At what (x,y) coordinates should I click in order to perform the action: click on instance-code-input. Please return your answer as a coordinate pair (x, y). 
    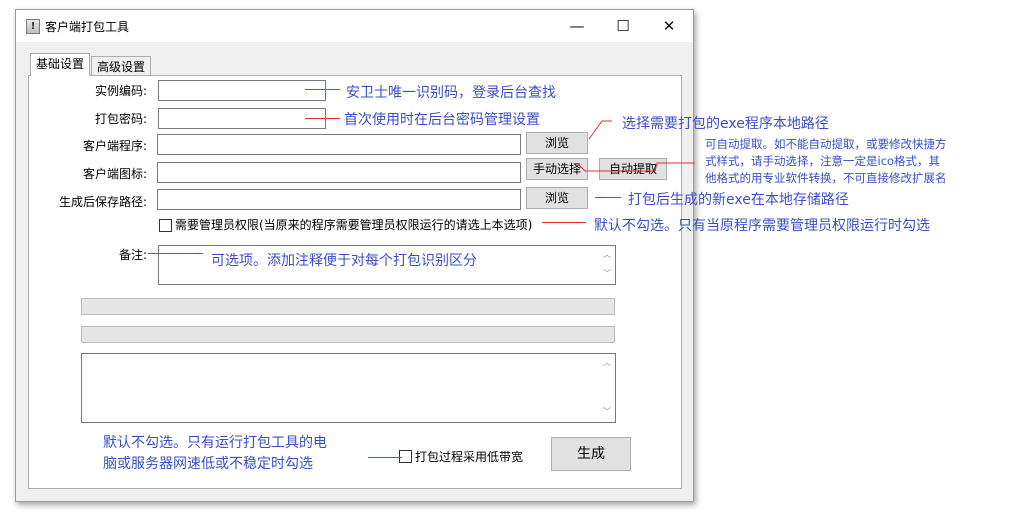
    Looking at the image, I should click on (242, 90).